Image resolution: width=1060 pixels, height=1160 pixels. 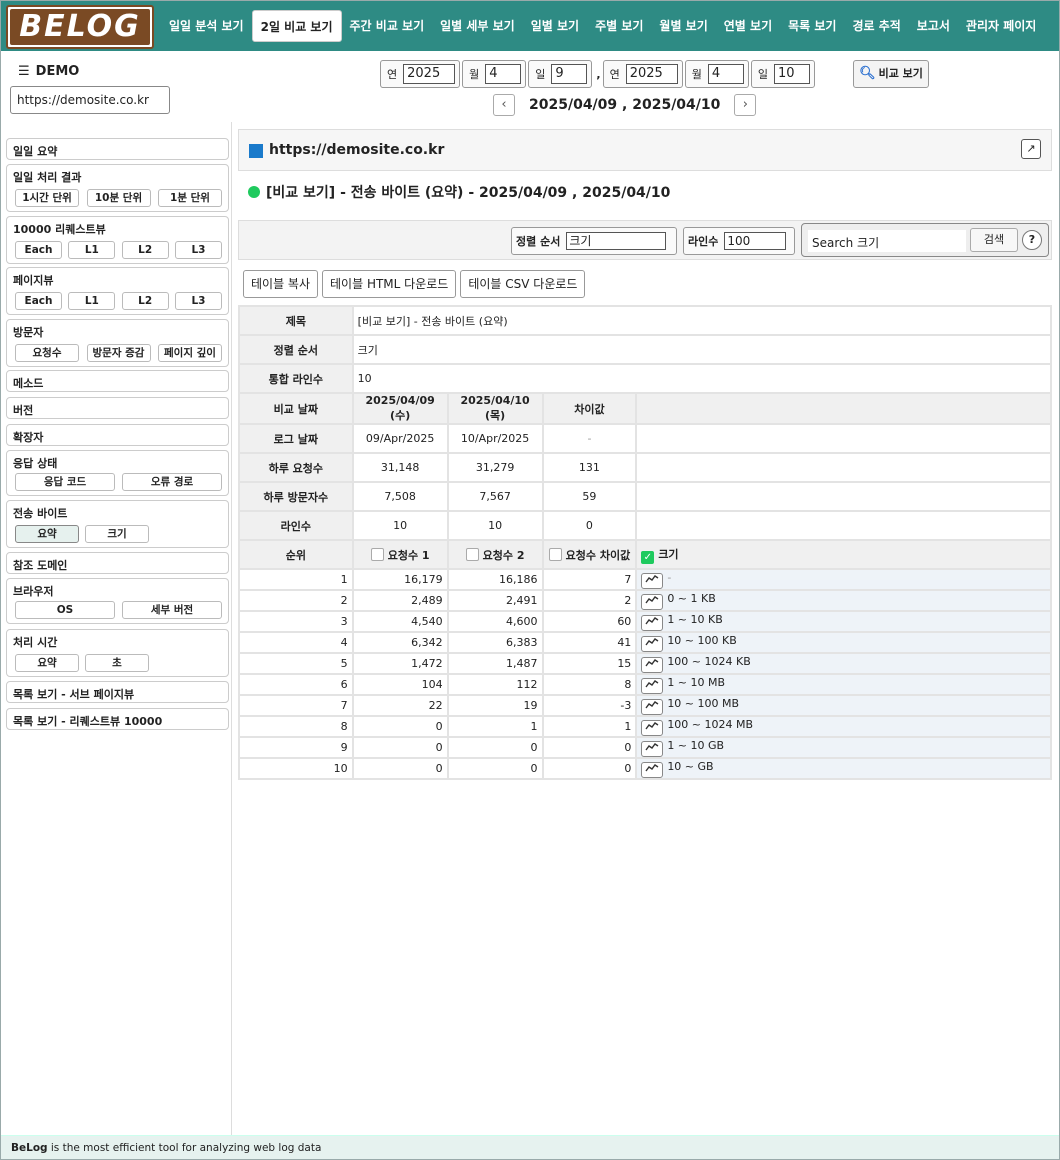 I want to click on size-label: 1 ~ 10 MB, so click(x=696, y=682).